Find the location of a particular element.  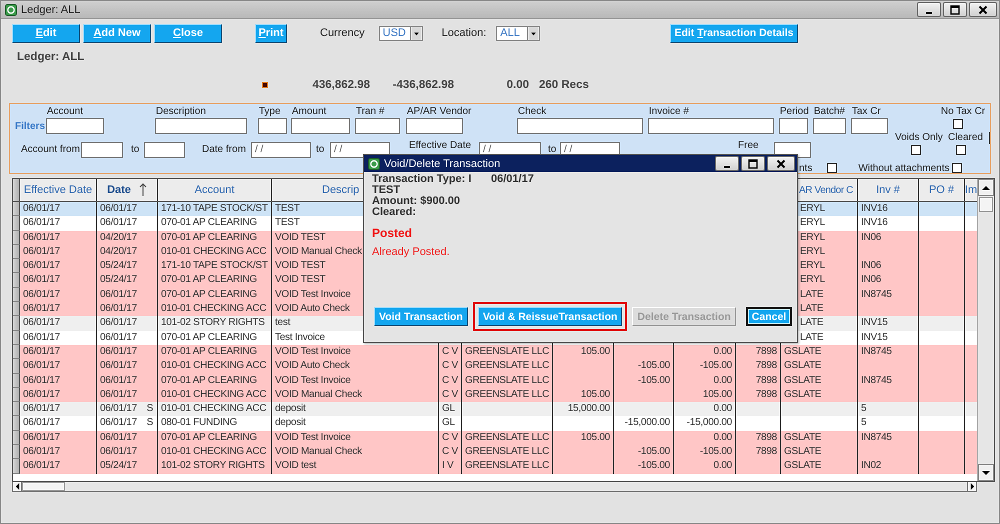

table-cell: GSLATE is located at coordinates (803, 452).